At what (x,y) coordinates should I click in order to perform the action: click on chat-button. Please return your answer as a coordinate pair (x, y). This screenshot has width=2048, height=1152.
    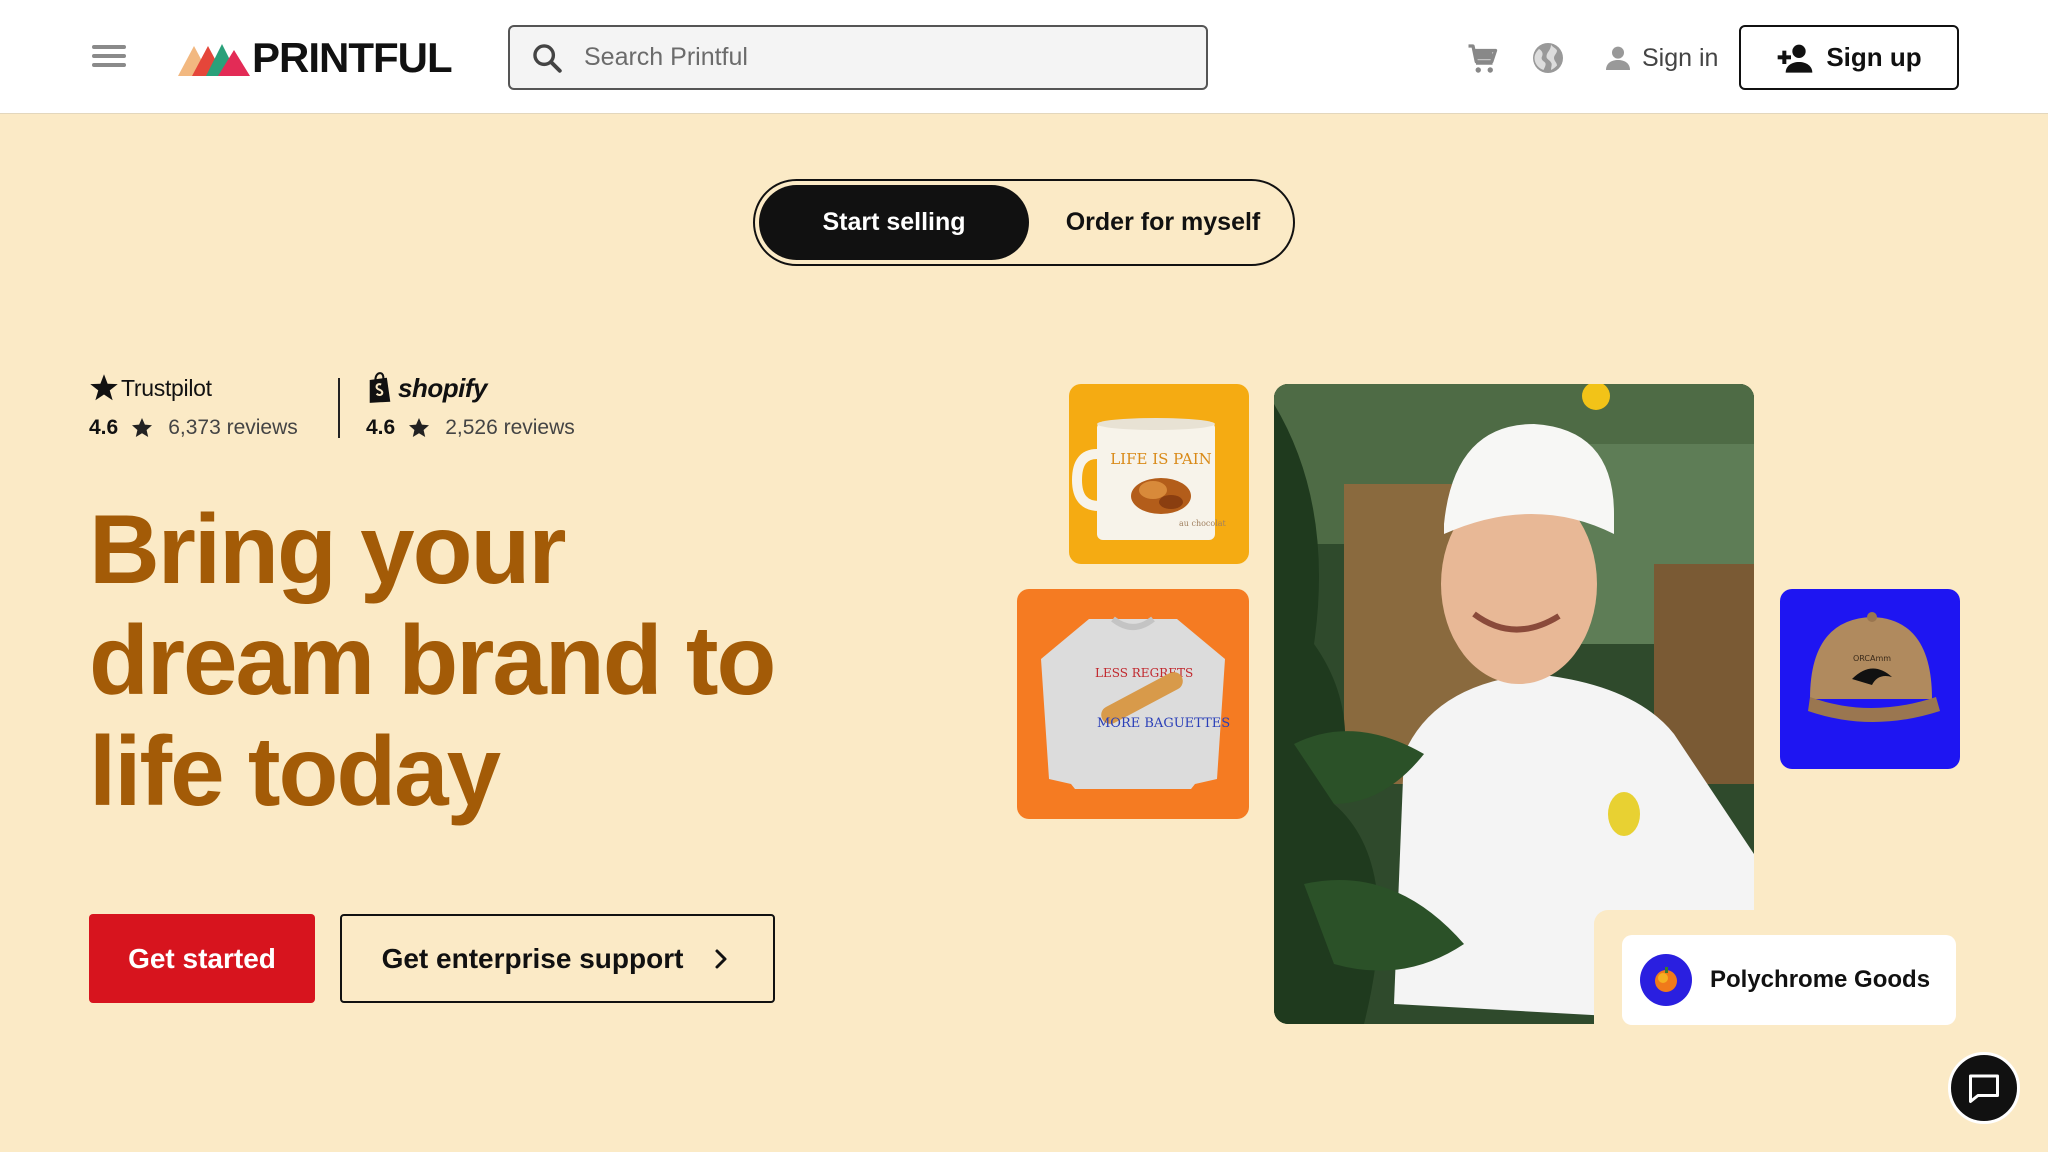
    Looking at the image, I should click on (1984, 1088).